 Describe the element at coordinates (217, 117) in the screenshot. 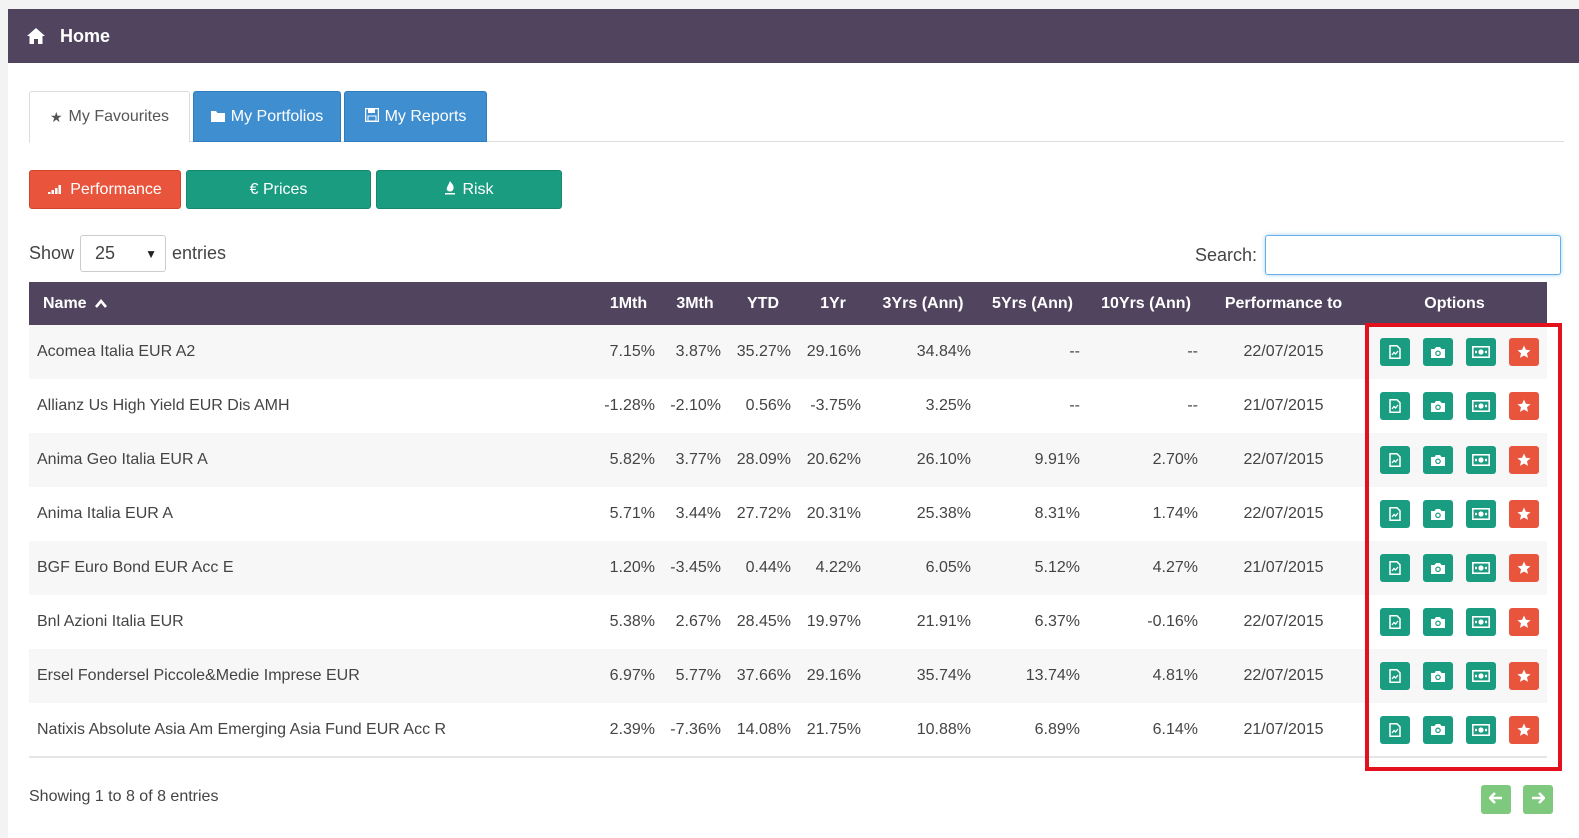

I see `folder-icon` at that location.